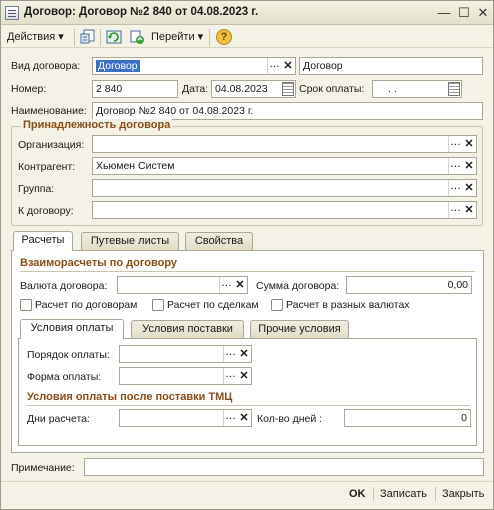  Describe the element at coordinates (158, 305) in the screenshot. I see `deals-checkbox` at that location.